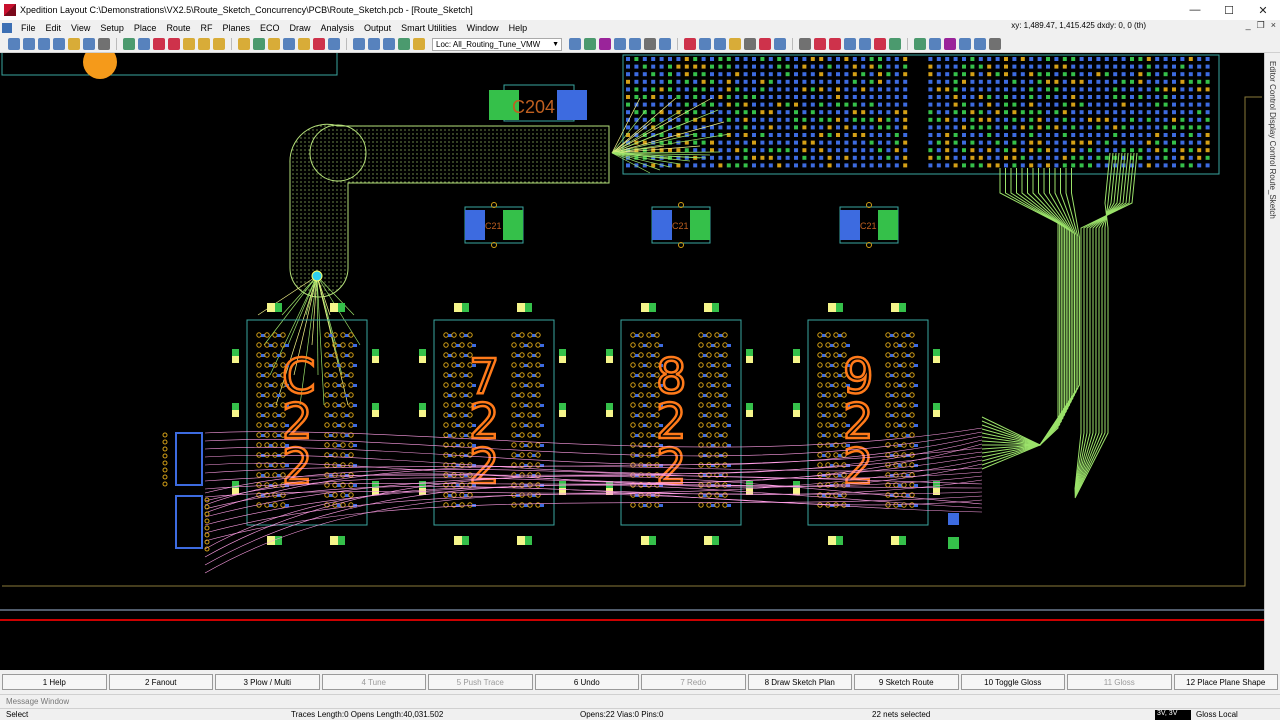 The image size is (1280, 720). Describe the element at coordinates (693, 682) in the screenshot. I see `fkey-7-button: 7 Redo` at that location.